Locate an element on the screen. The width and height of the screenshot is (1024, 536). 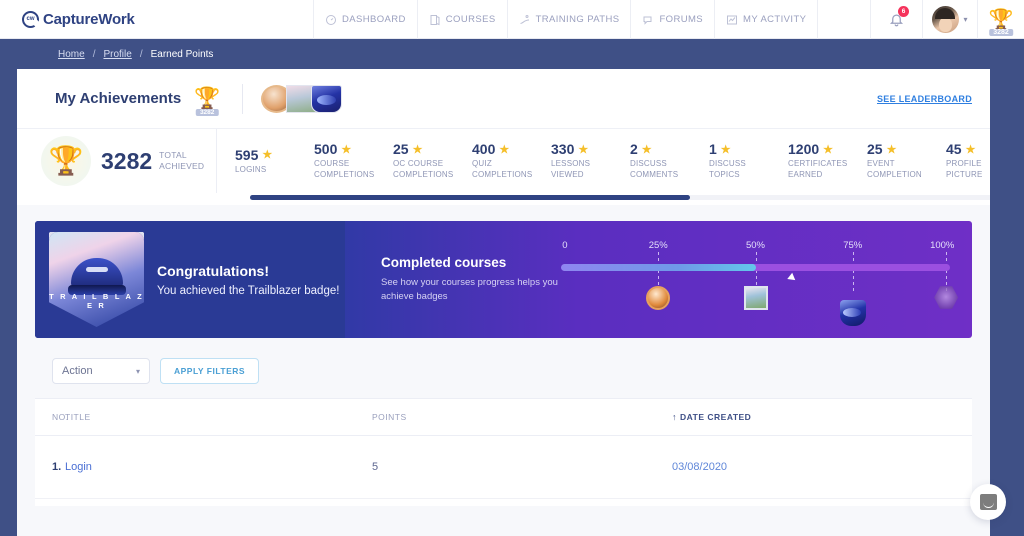
stat-quiz-completions: 400 ★ QUIZ COMPLETIONS is located at coordinates (493, 161).